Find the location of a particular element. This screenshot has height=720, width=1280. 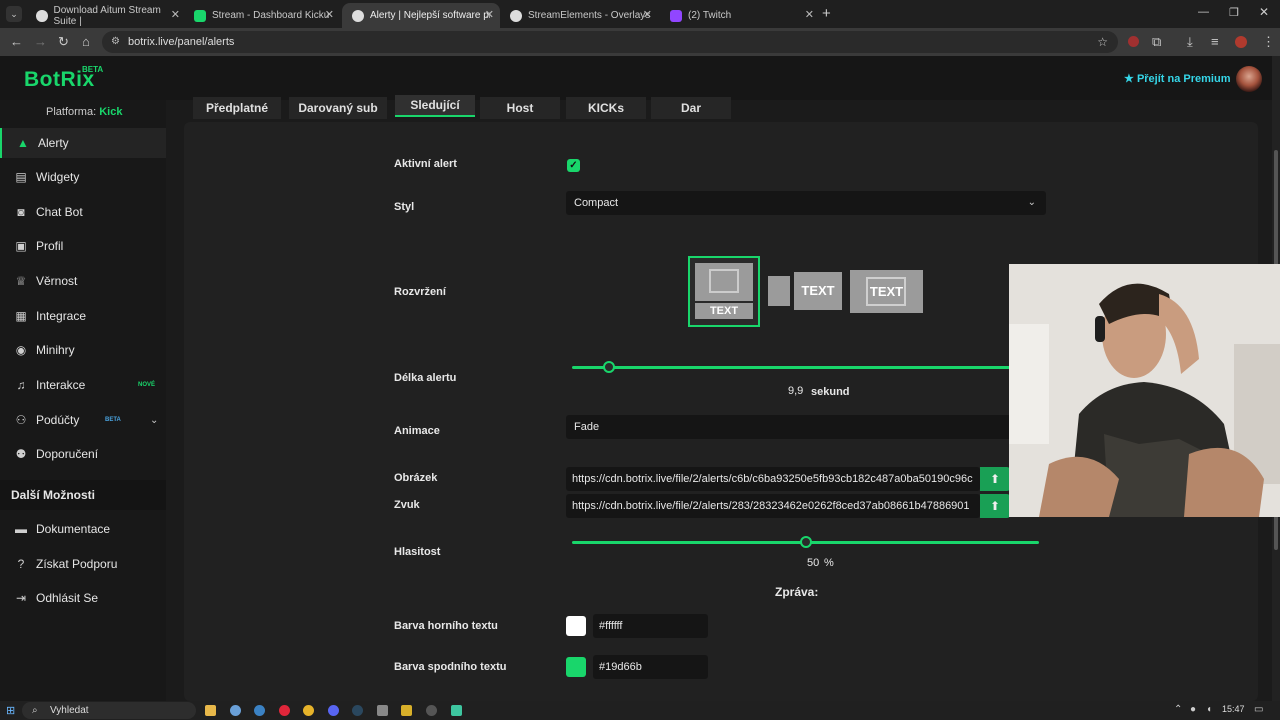

tab-kicks: KICKs is located at coordinates (606, 108).